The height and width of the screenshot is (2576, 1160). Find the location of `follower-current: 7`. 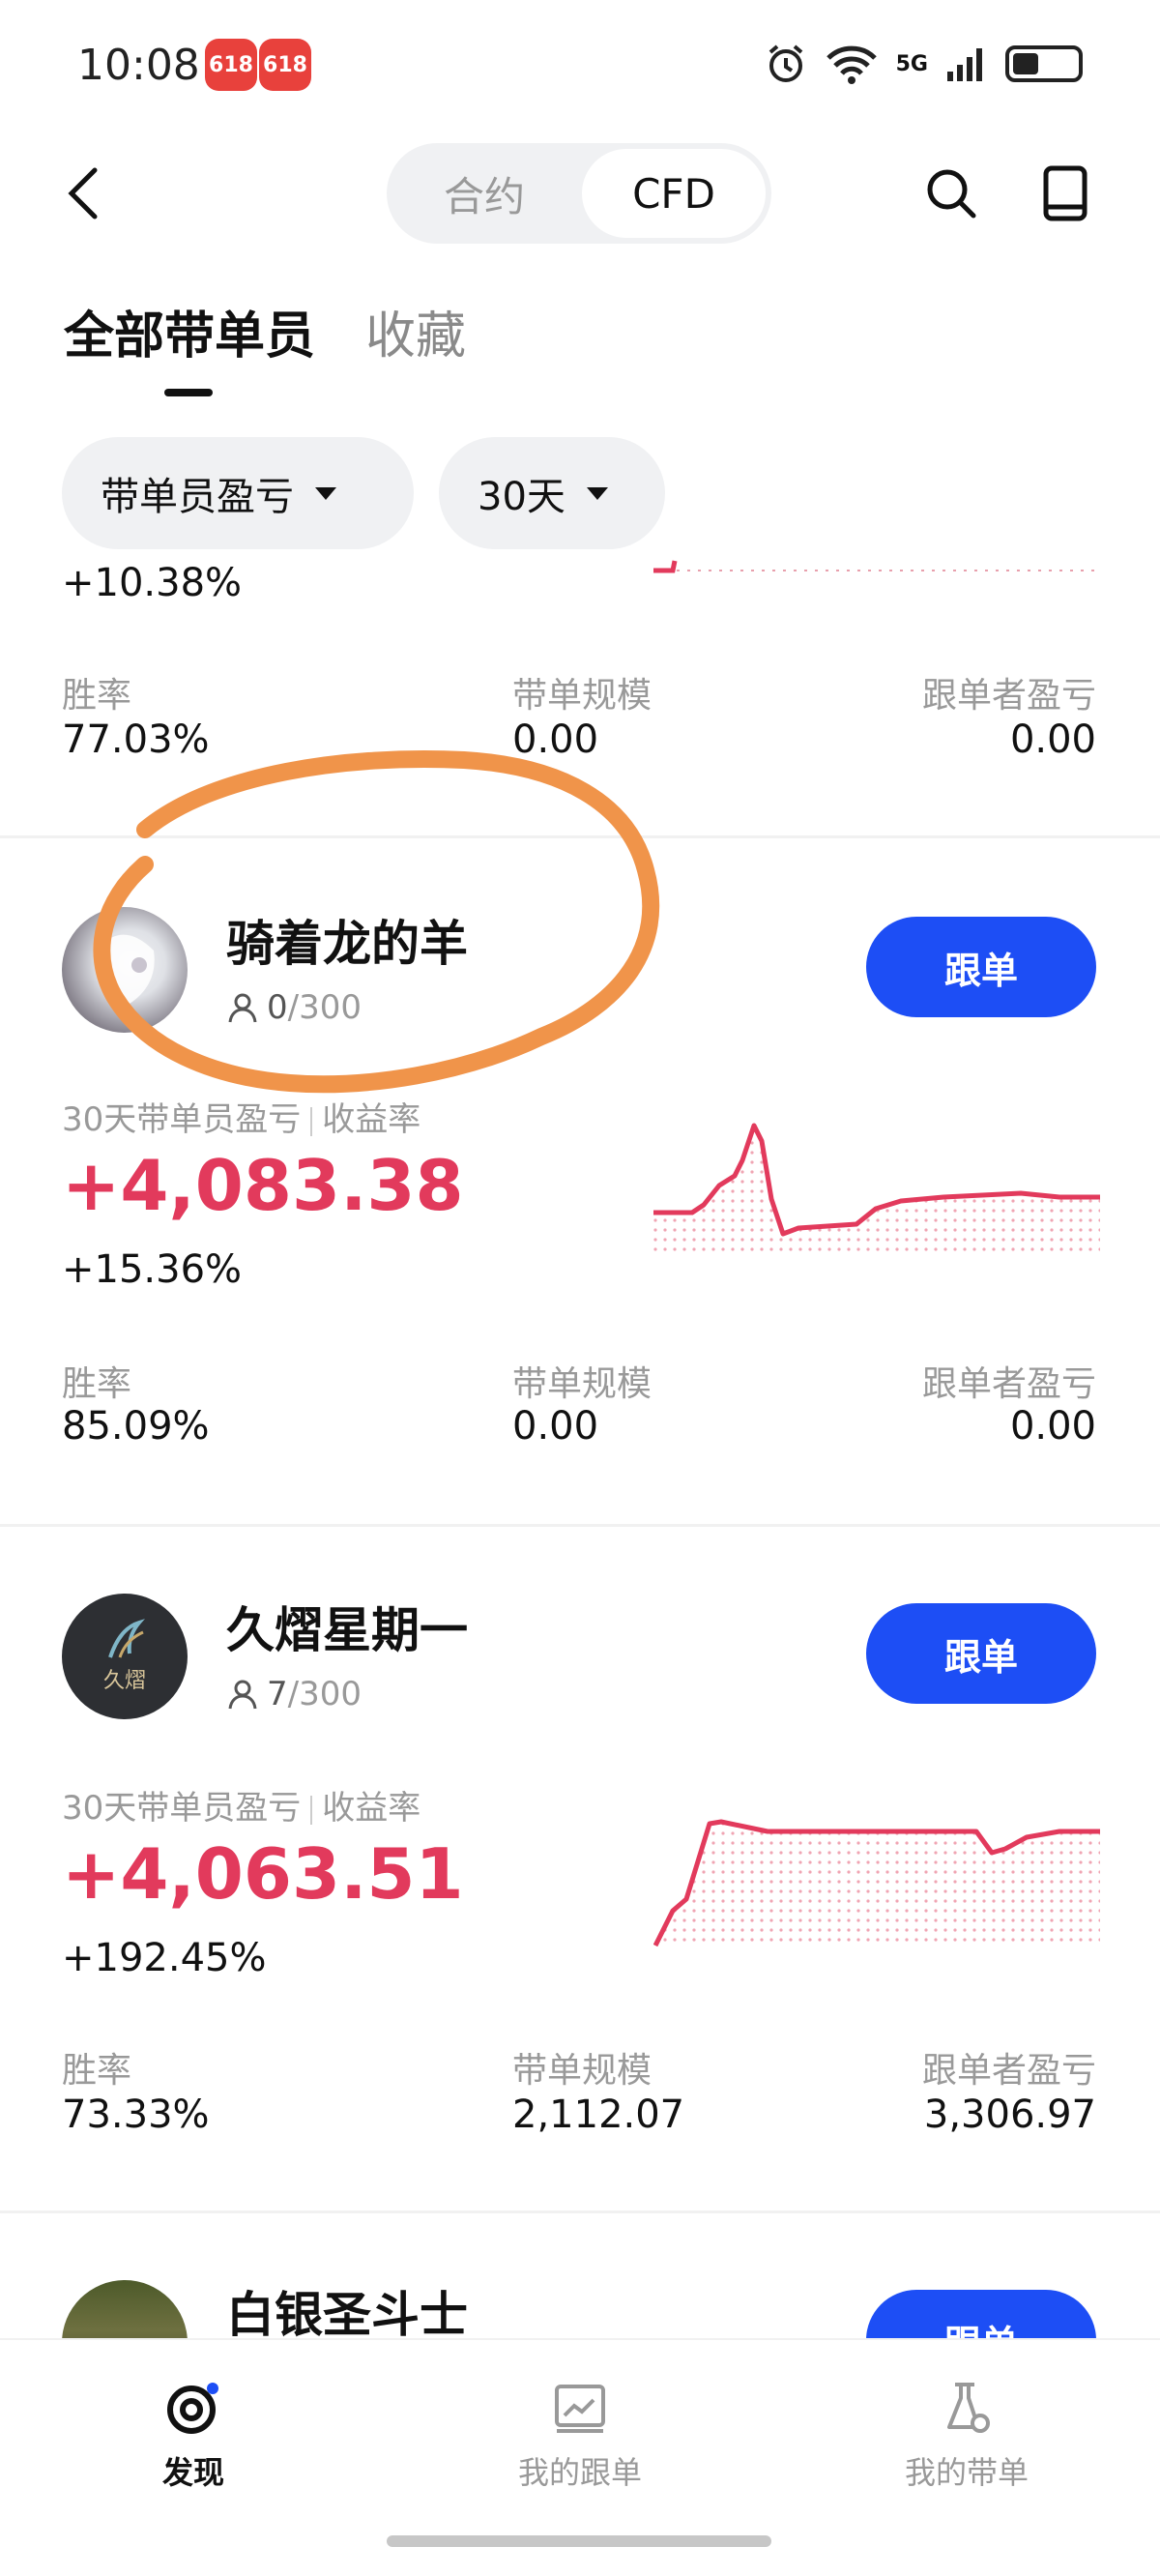

follower-current: 7 is located at coordinates (277, 1694).